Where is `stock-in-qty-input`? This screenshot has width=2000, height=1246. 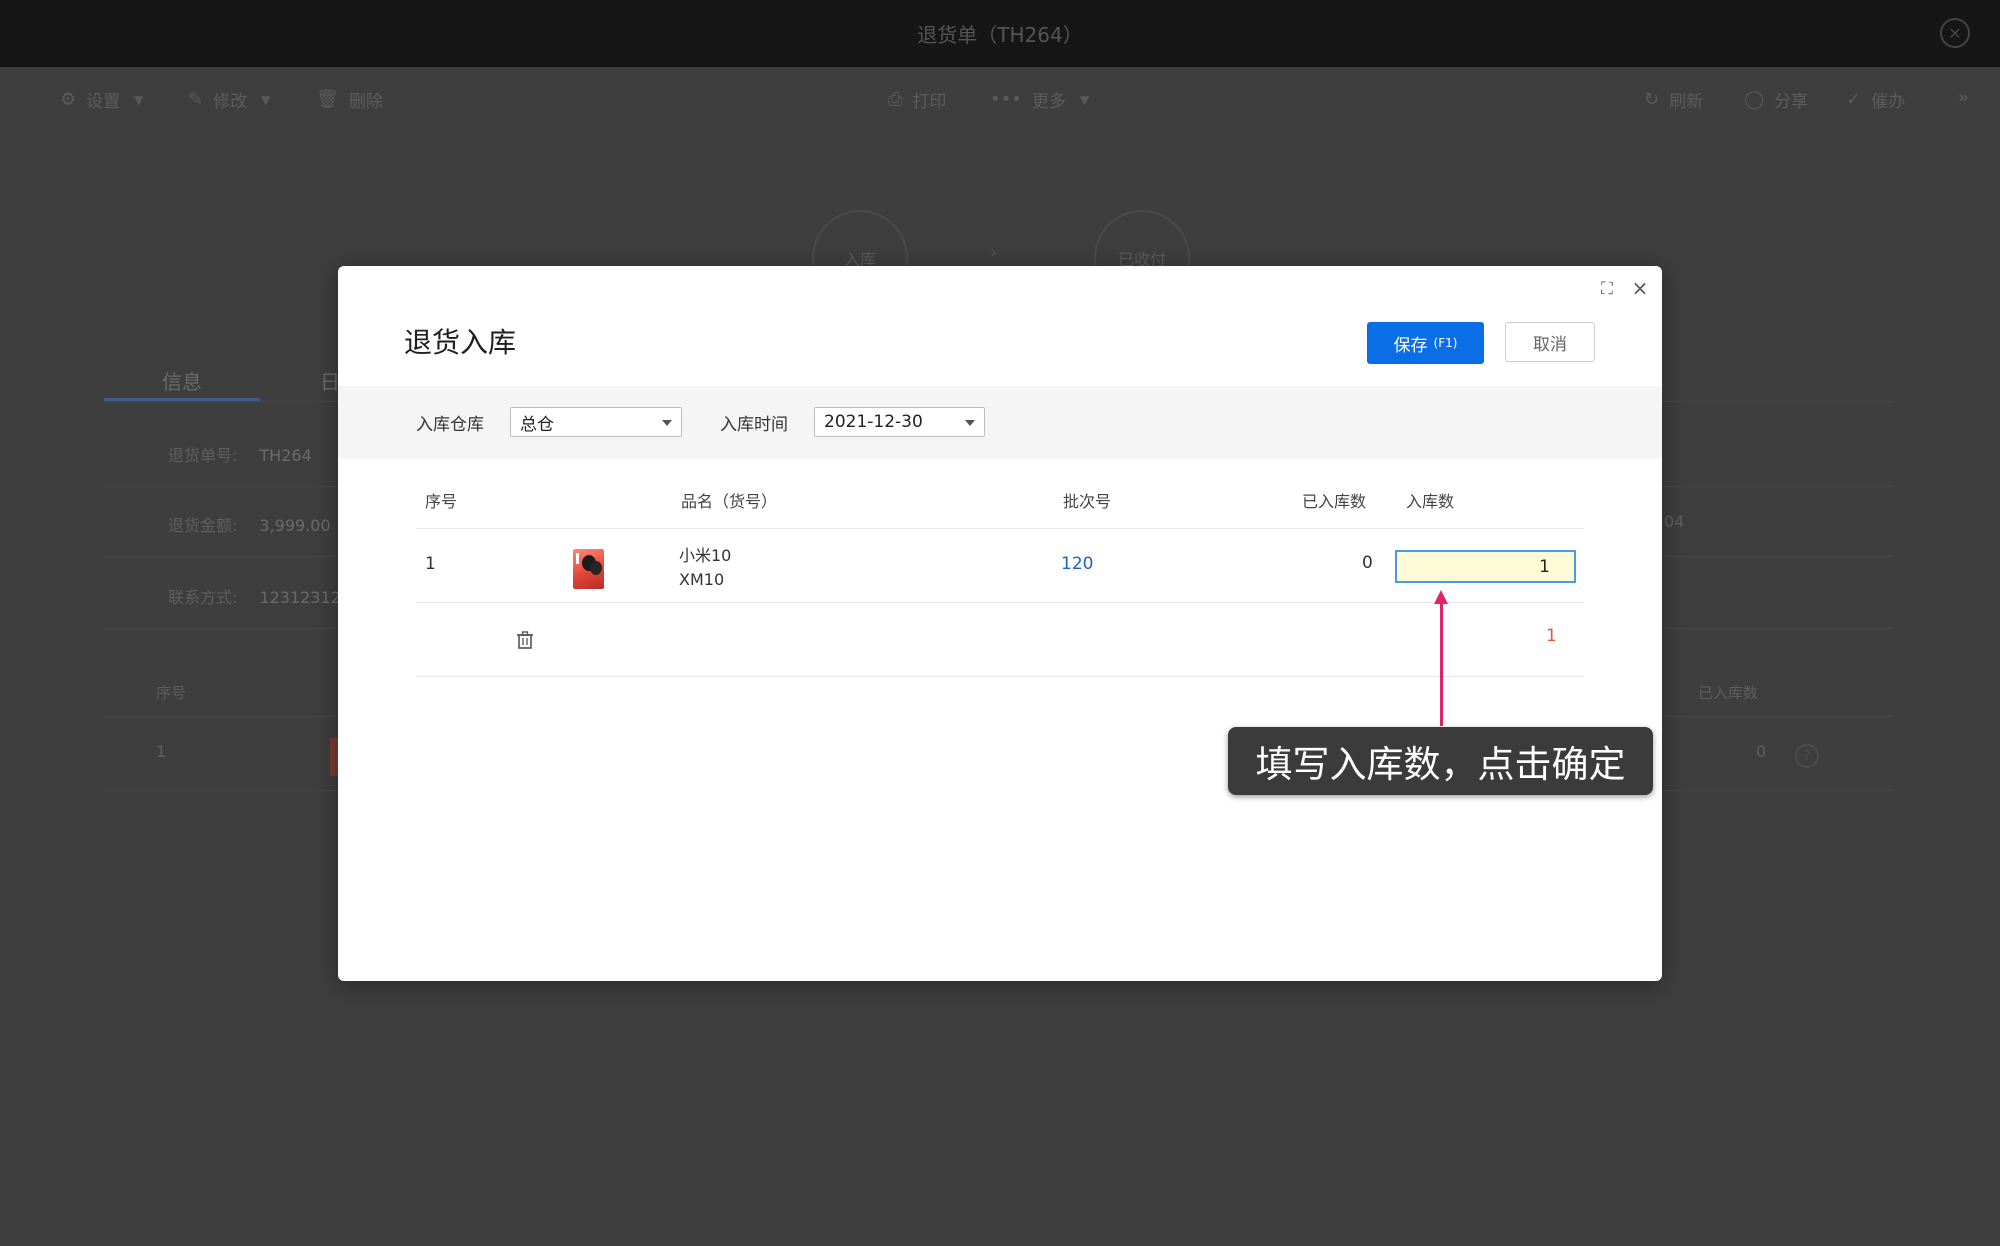
stock-in-qty-input is located at coordinates (1485, 566).